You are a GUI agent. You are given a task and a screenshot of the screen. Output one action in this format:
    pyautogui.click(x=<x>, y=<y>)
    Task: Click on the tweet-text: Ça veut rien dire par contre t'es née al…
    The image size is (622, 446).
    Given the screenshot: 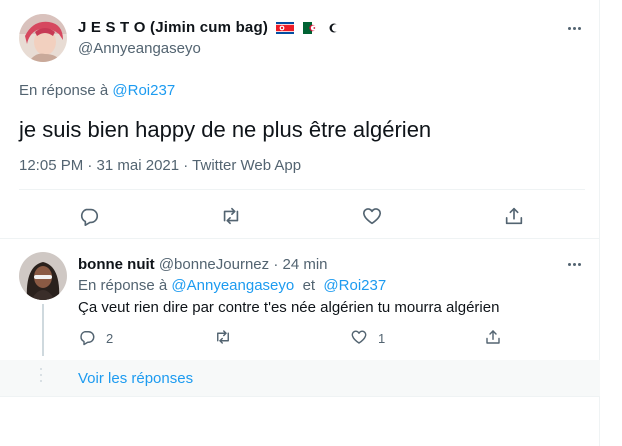 What is the action you would take?
    pyautogui.click(x=289, y=307)
    